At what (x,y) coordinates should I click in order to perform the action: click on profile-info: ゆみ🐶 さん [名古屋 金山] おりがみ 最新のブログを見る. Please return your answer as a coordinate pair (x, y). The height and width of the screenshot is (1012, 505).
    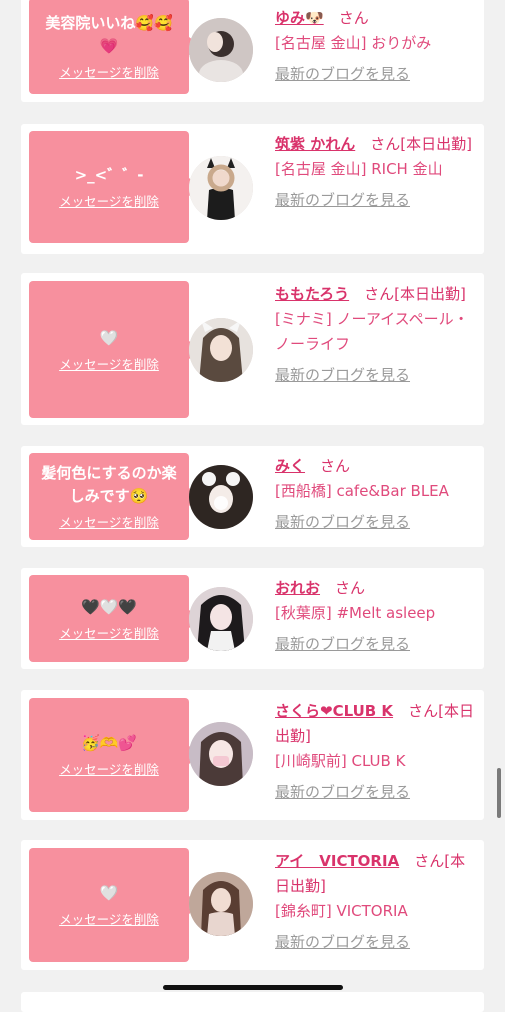
    Looking at the image, I should click on (375, 46).